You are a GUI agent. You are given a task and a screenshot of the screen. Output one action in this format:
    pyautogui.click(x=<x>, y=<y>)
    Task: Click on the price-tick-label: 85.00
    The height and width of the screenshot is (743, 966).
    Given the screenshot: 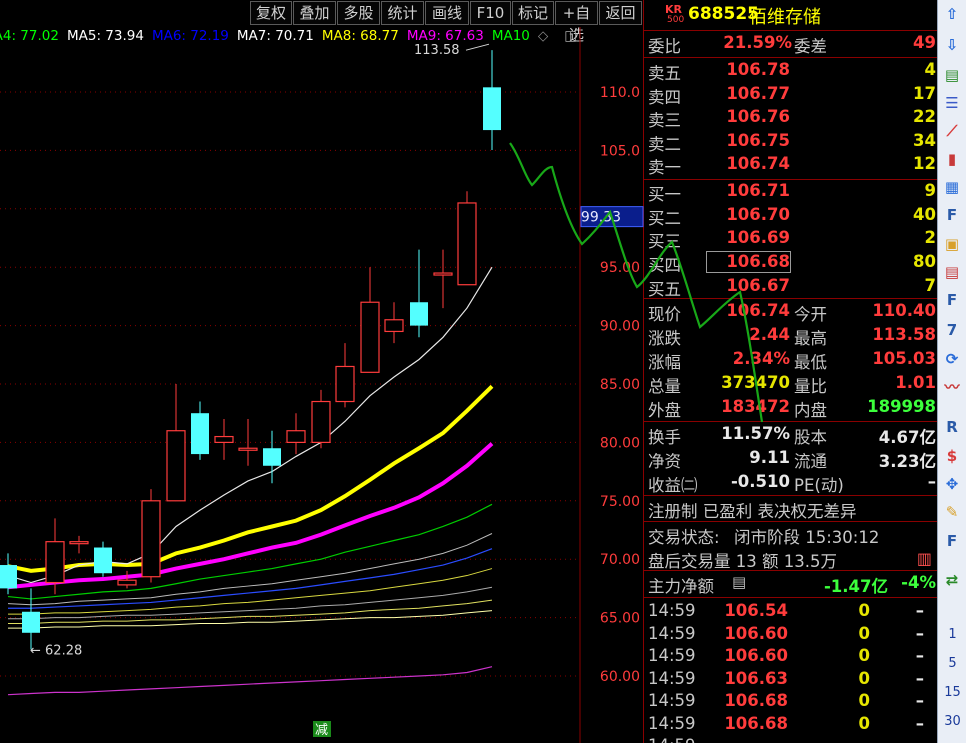 What is the action you would take?
    pyautogui.click(x=620, y=385)
    